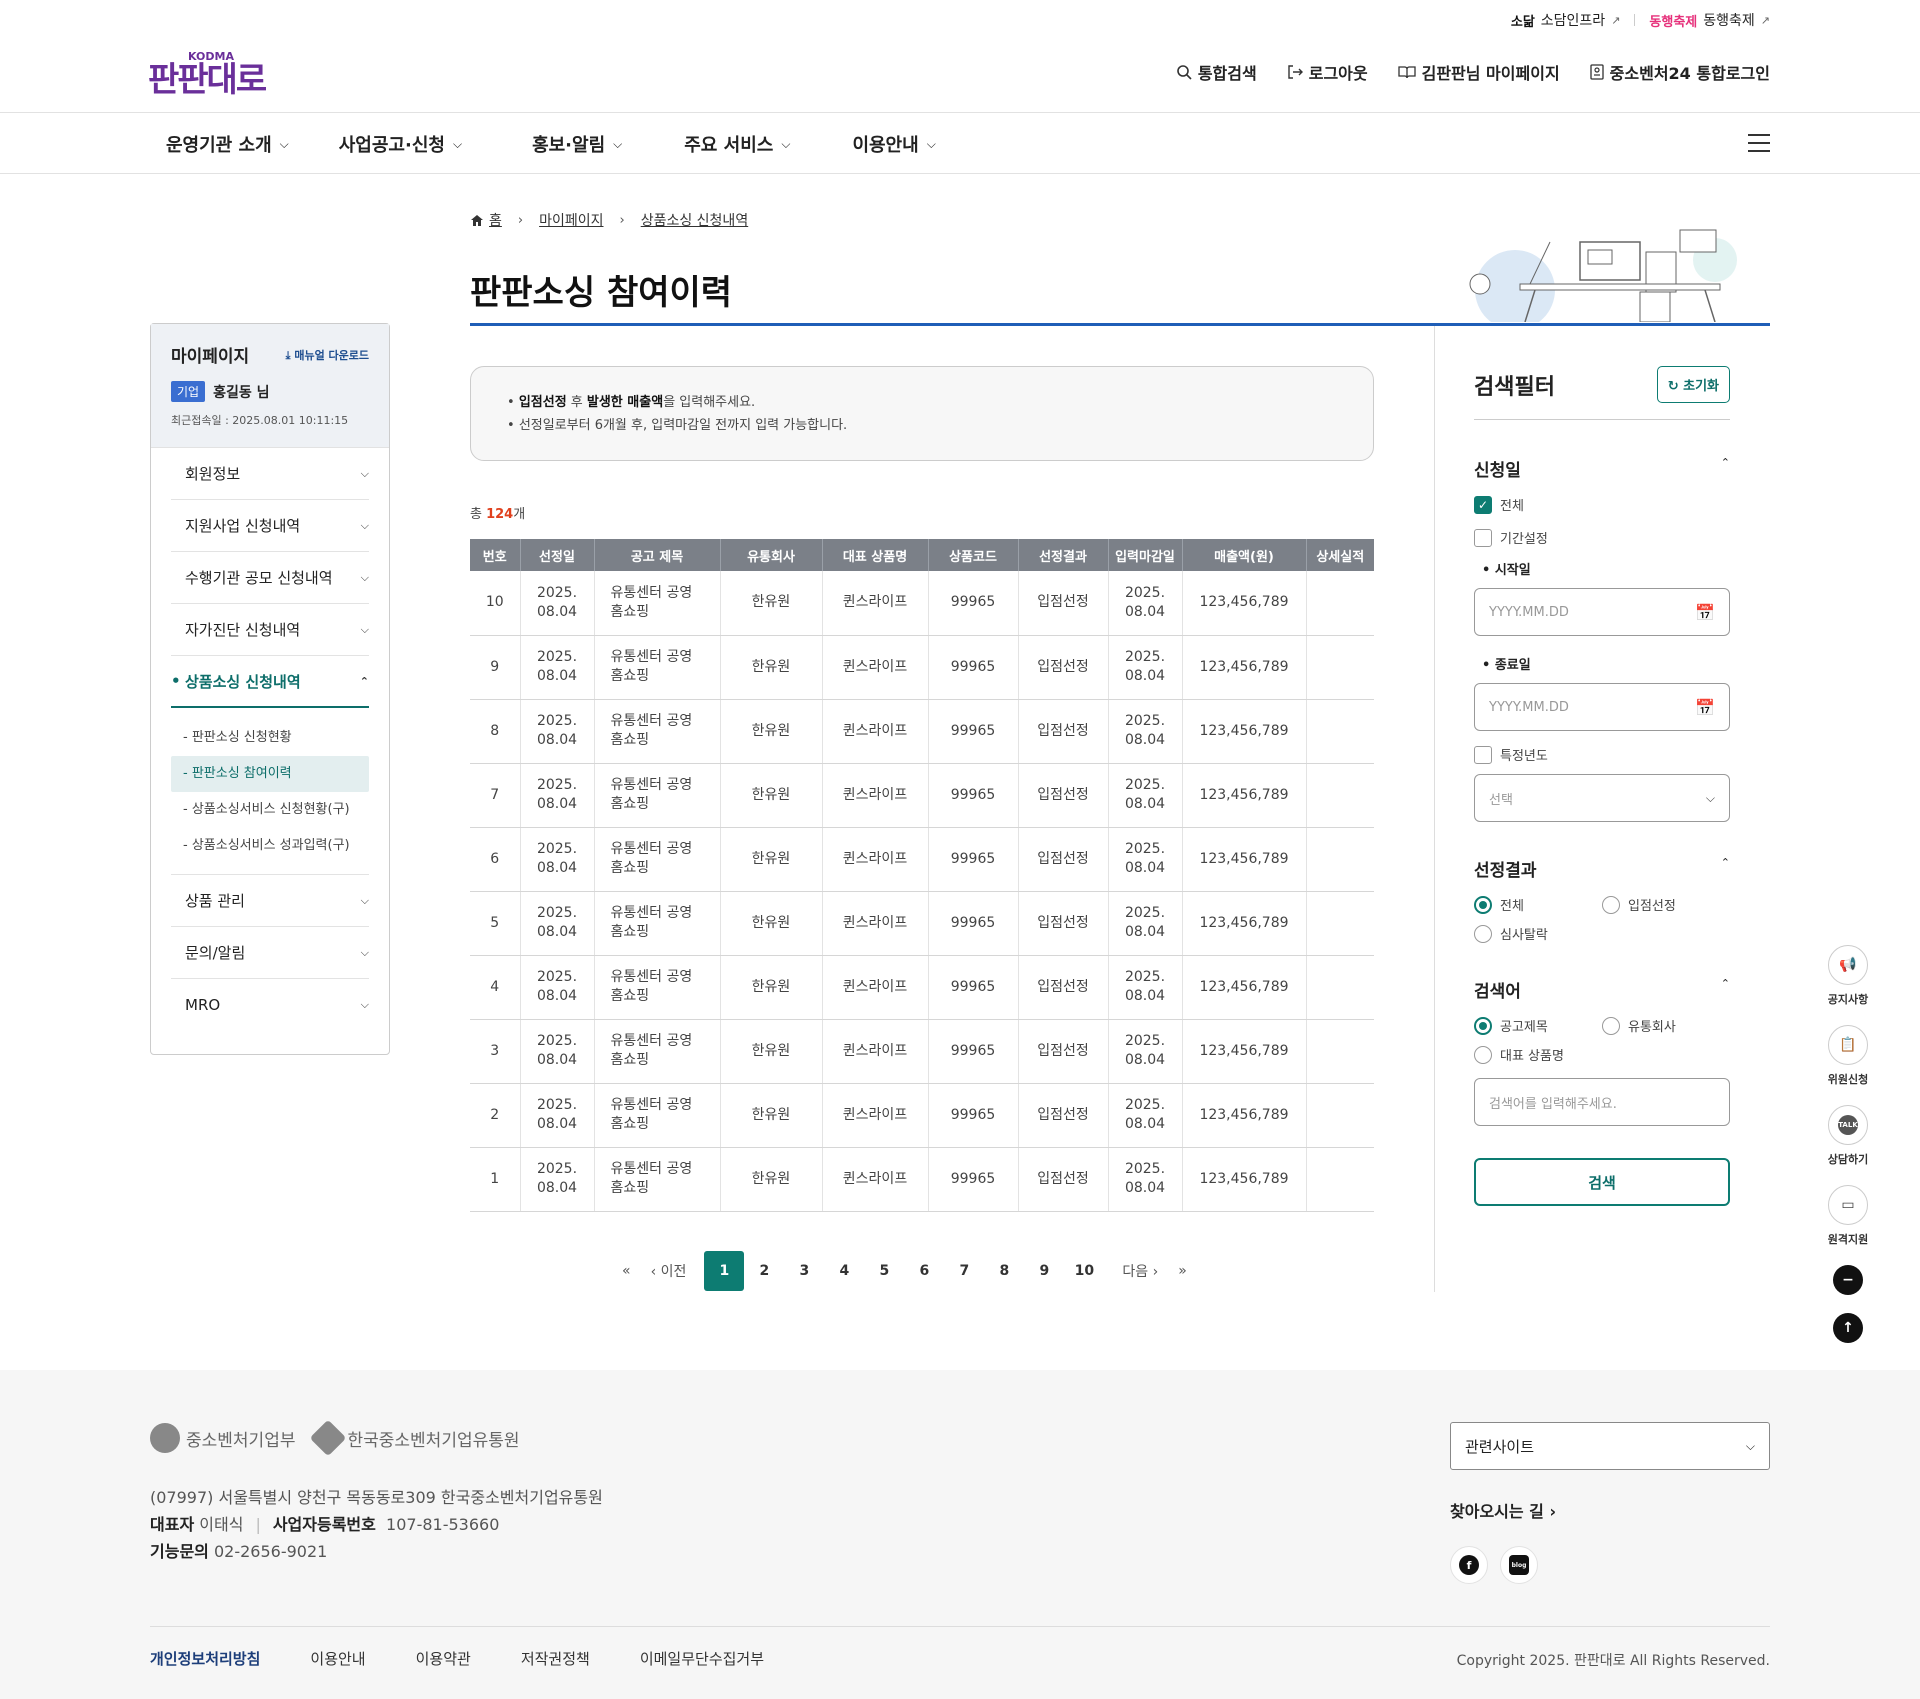  I want to click on sidebar-item-mro: MRO ⌵, so click(270, 1005).